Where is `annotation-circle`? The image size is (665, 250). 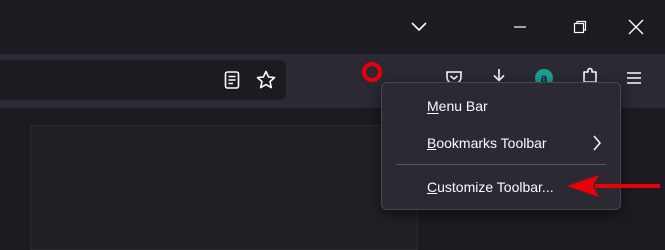 annotation-circle is located at coordinates (372, 72).